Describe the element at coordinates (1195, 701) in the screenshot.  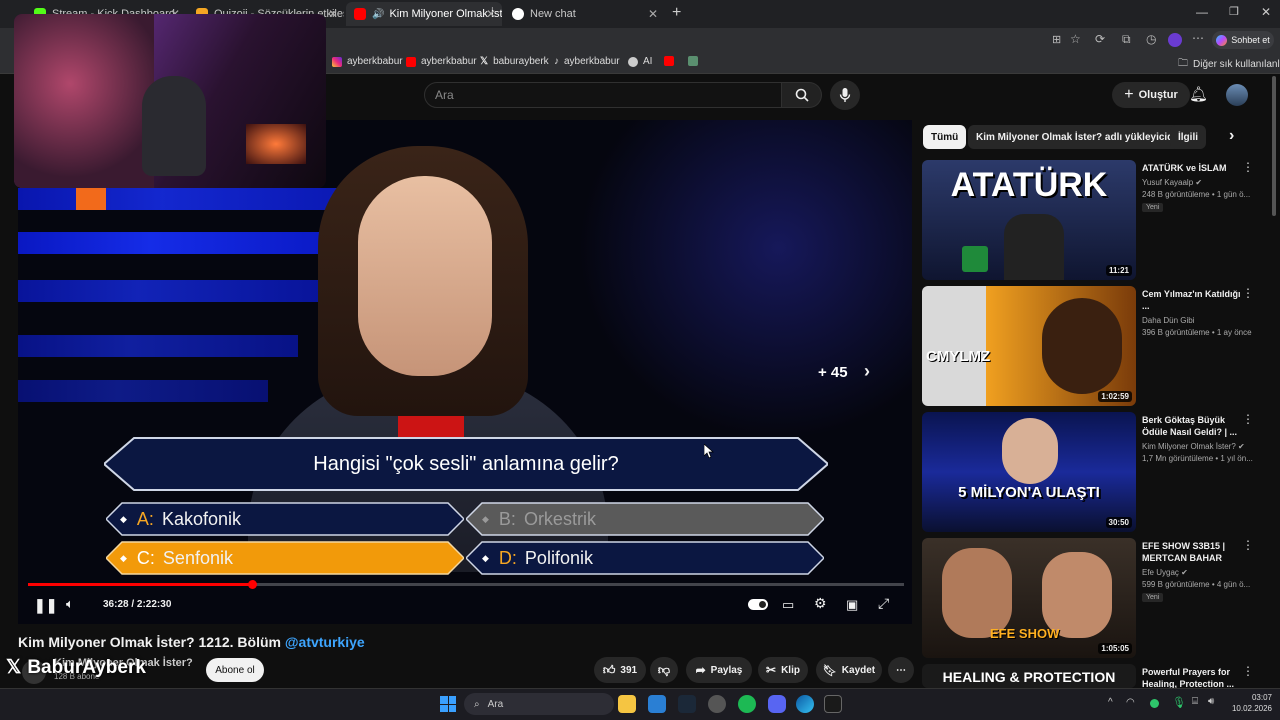
I see `network-icon: ⌸` at that location.